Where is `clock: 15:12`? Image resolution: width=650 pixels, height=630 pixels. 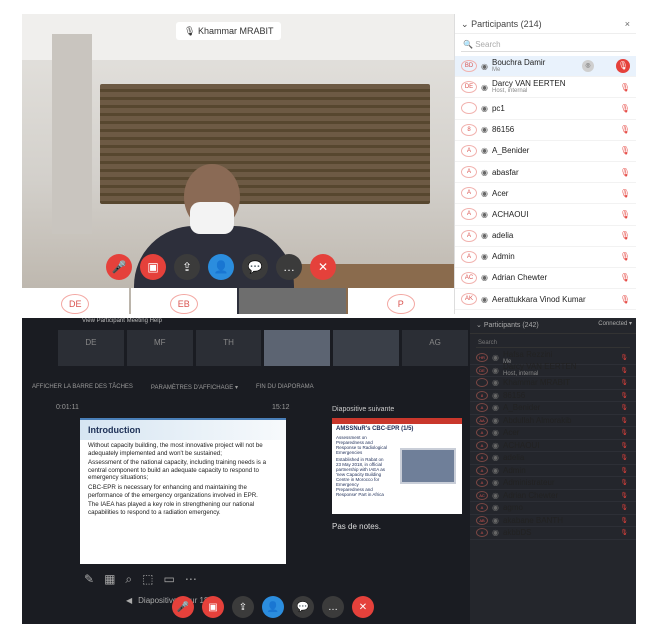
clock: 15:12 is located at coordinates (281, 407).